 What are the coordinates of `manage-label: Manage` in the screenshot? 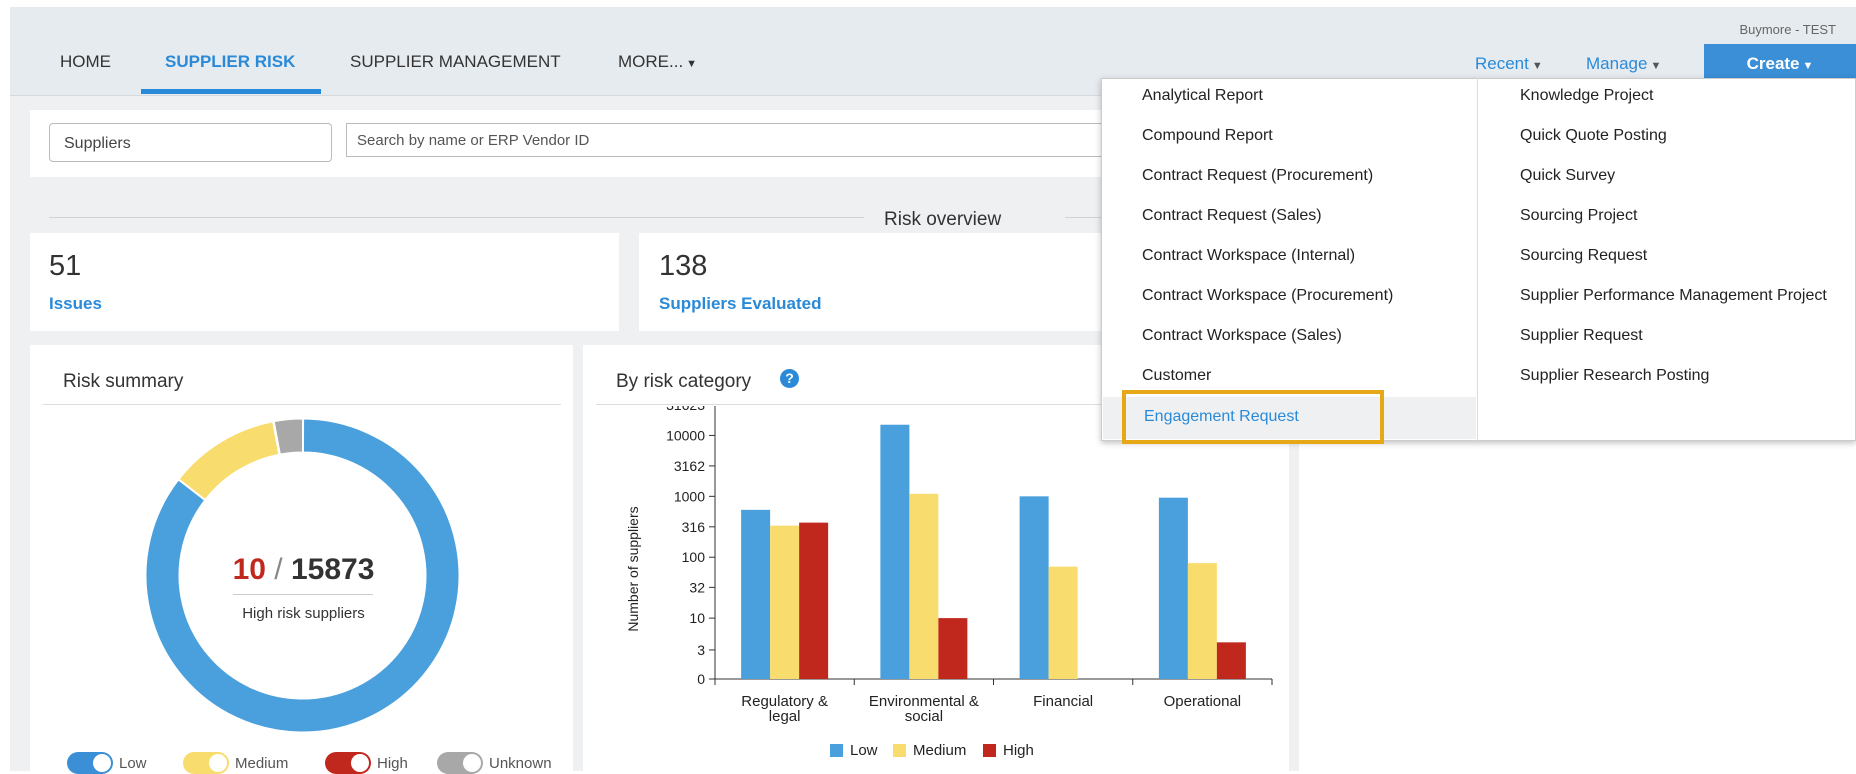 It's located at (1617, 63).